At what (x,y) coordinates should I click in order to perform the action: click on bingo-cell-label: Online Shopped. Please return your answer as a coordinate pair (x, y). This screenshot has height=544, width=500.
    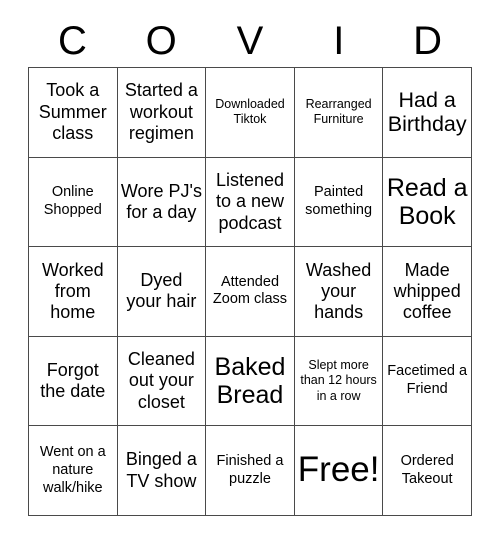
    Looking at the image, I should click on (72, 201).